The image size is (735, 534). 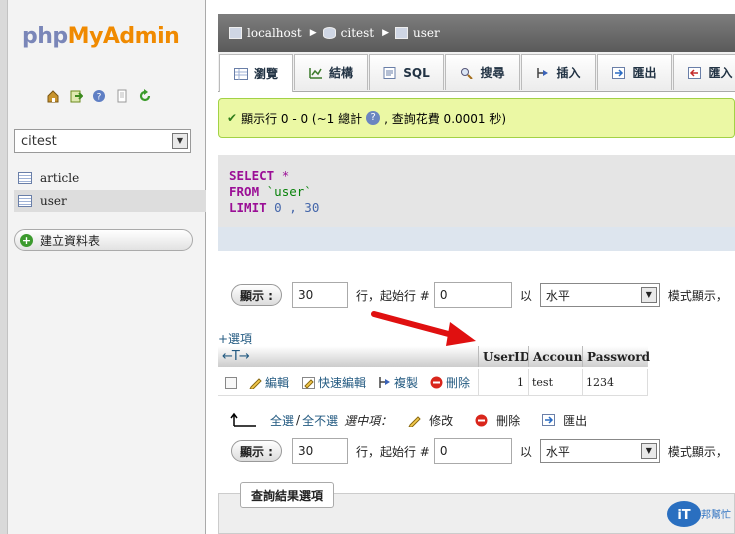 What do you see at coordinates (450, 382) in the screenshot?
I see `delete-button: 刪除` at bounding box center [450, 382].